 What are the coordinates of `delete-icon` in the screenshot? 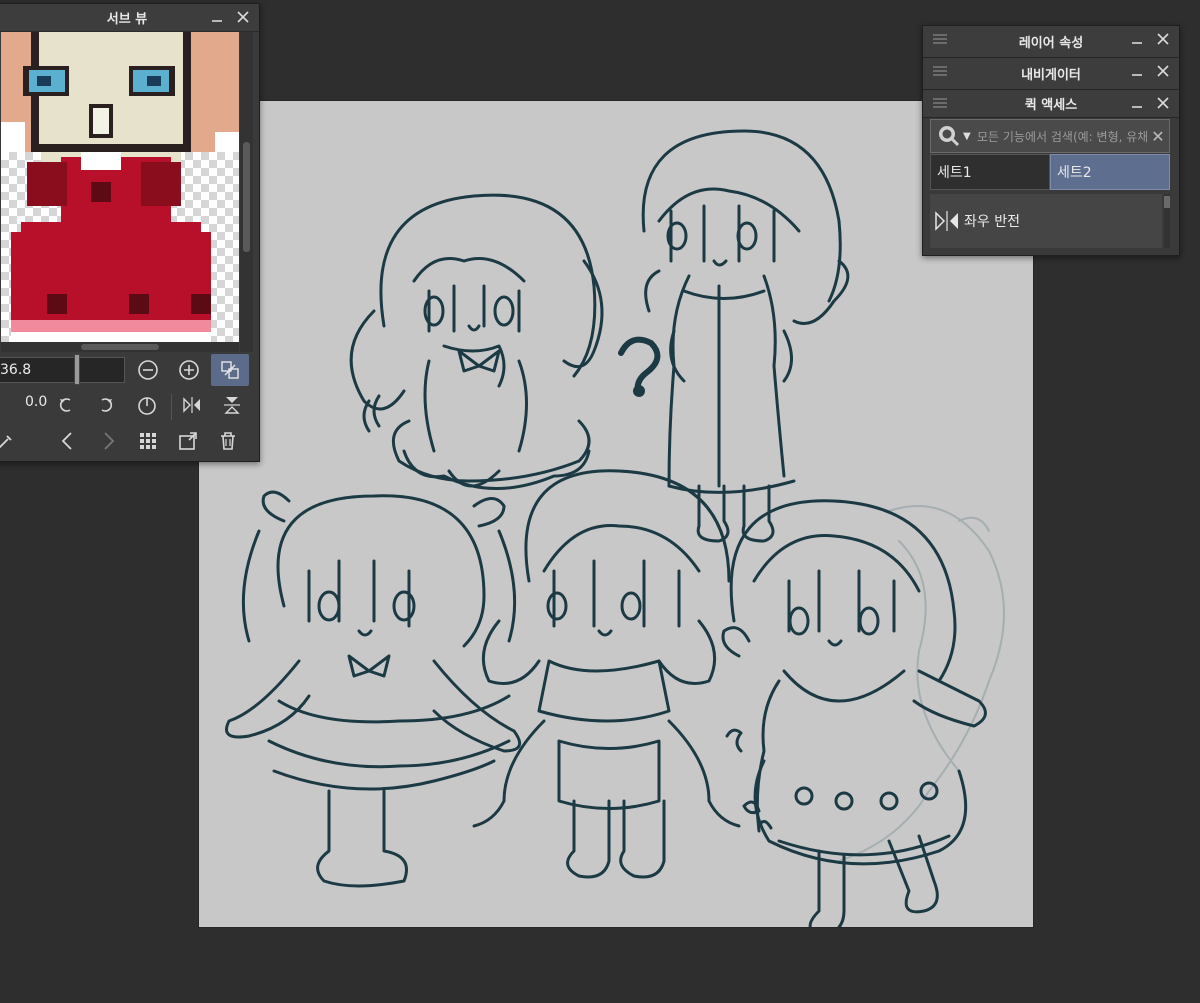 It's located at (228, 441).